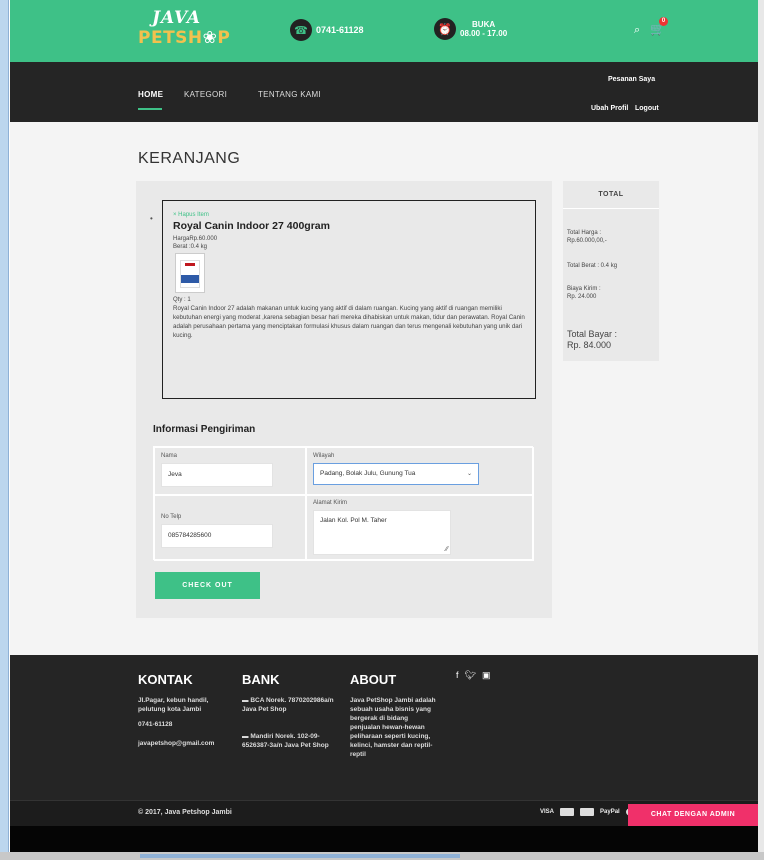  What do you see at coordinates (261, 679) in the screenshot?
I see `bank-heading: BANK` at bounding box center [261, 679].